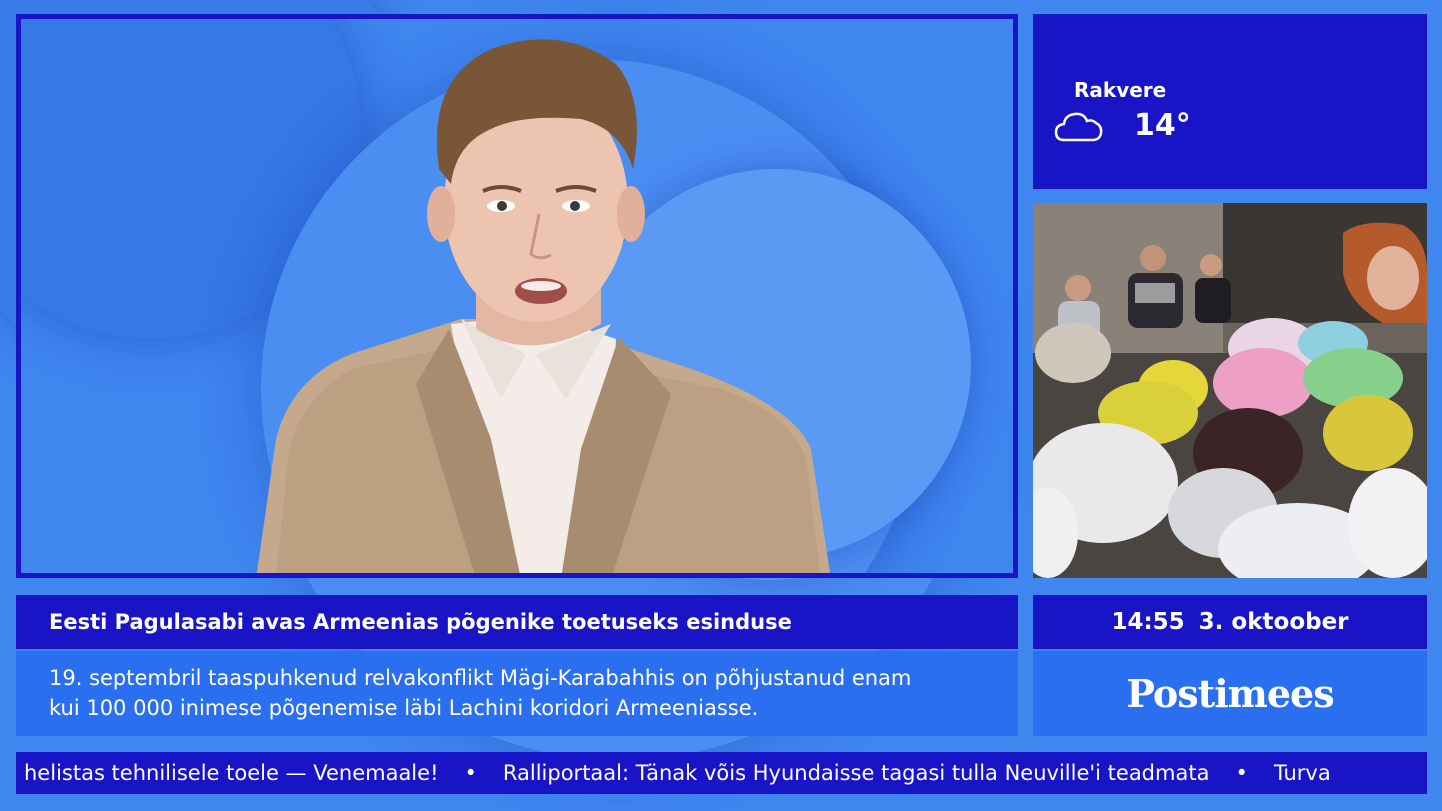 Image resolution: width=1442 pixels, height=811 pixels. I want to click on clock-time: 14:55, so click(1148, 622).